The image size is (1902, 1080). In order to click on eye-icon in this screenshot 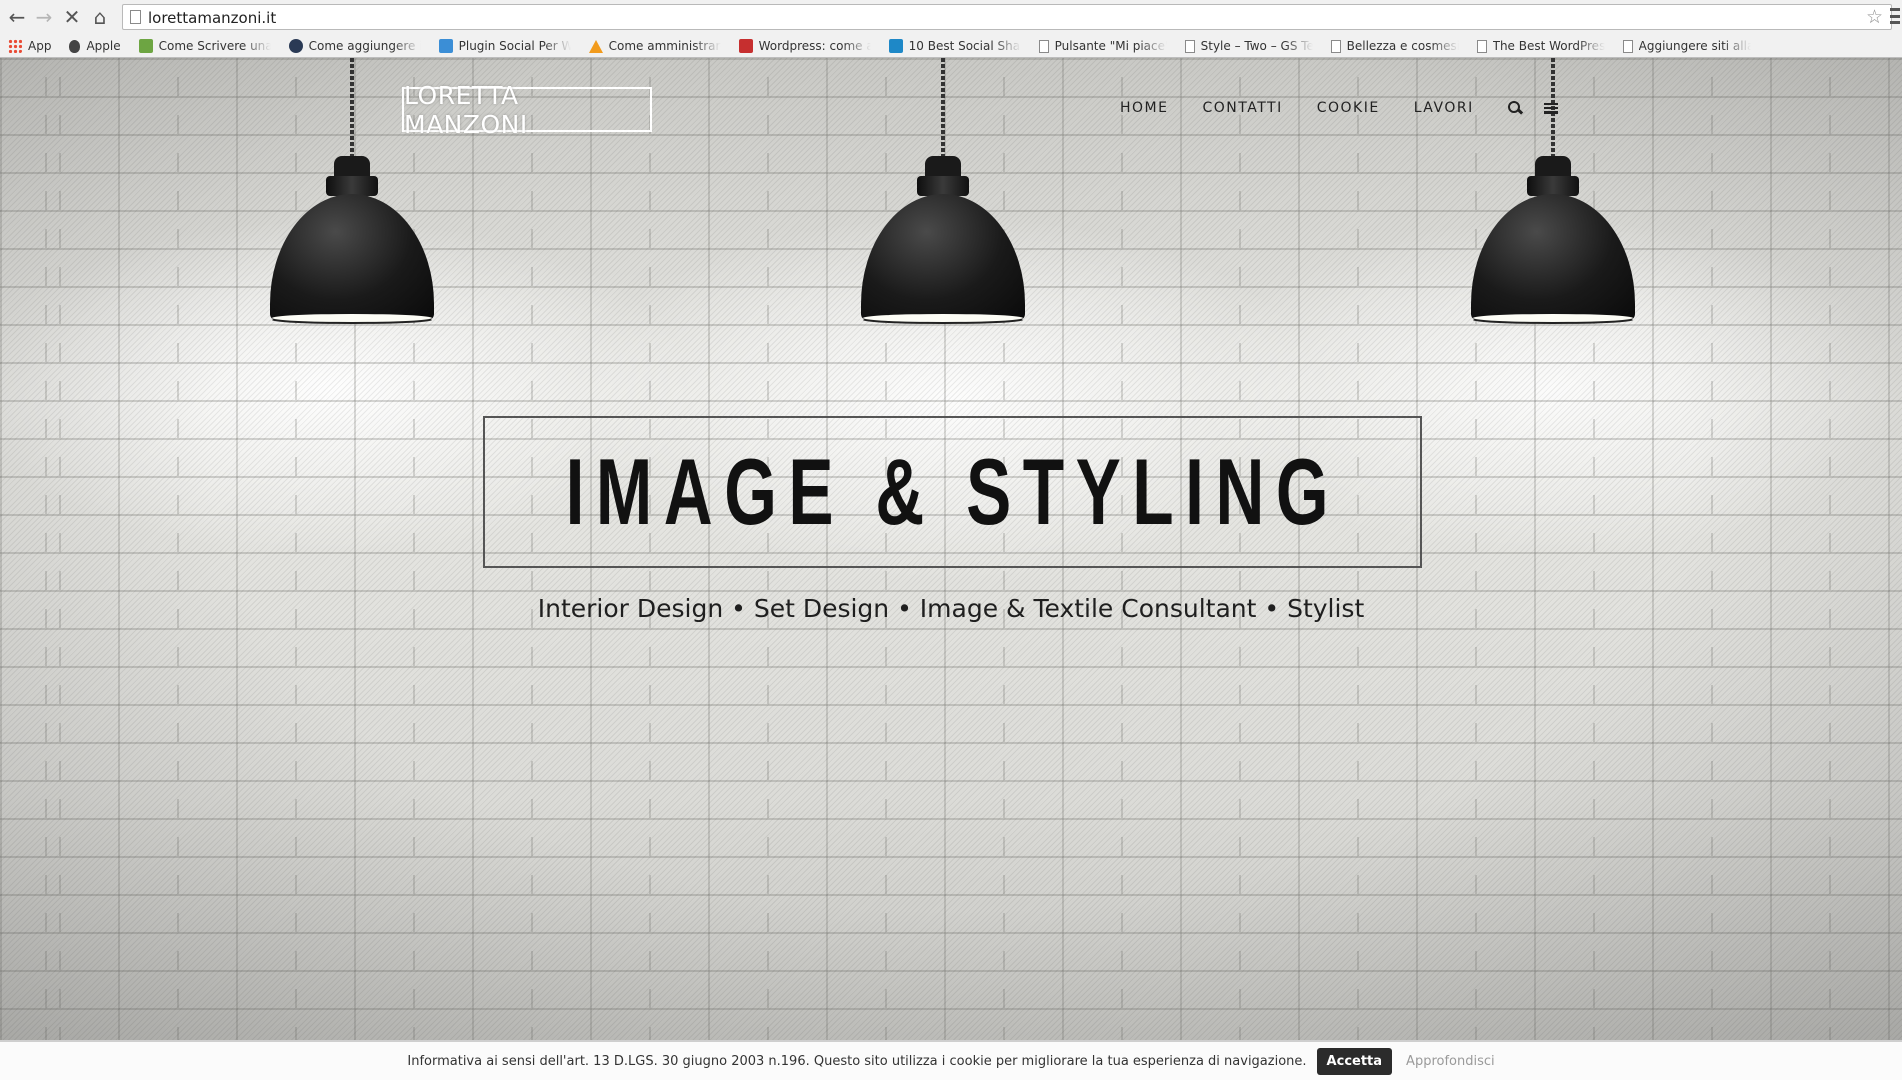, I will do `click(895, 46)`.